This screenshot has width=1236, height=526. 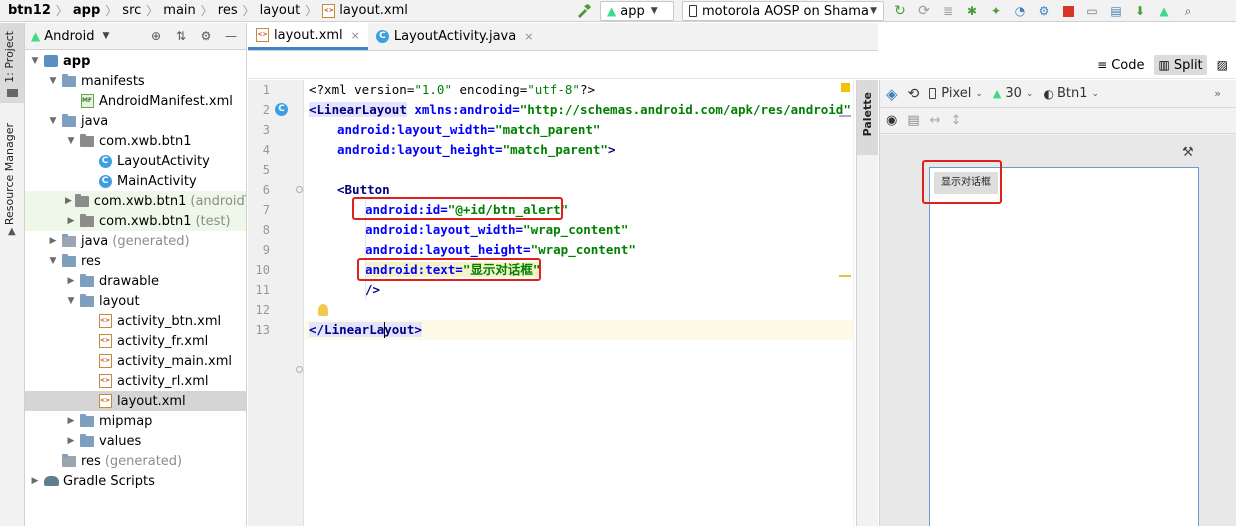 What do you see at coordinates (69, 36) in the screenshot?
I see `project-view-select: Android` at bounding box center [69, 36].